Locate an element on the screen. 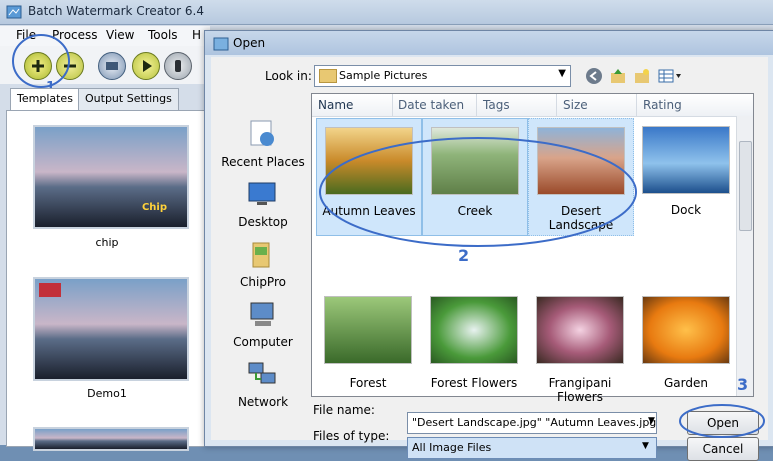 This screenshot has height=461, width=773. template-label: chip is located at coordinates (107, 242).